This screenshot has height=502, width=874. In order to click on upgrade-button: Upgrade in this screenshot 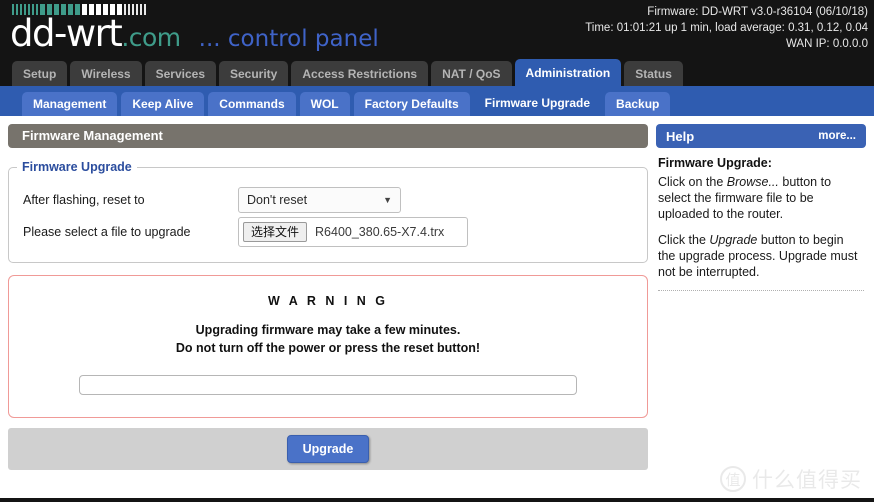, I will do `click(328, 449)`.